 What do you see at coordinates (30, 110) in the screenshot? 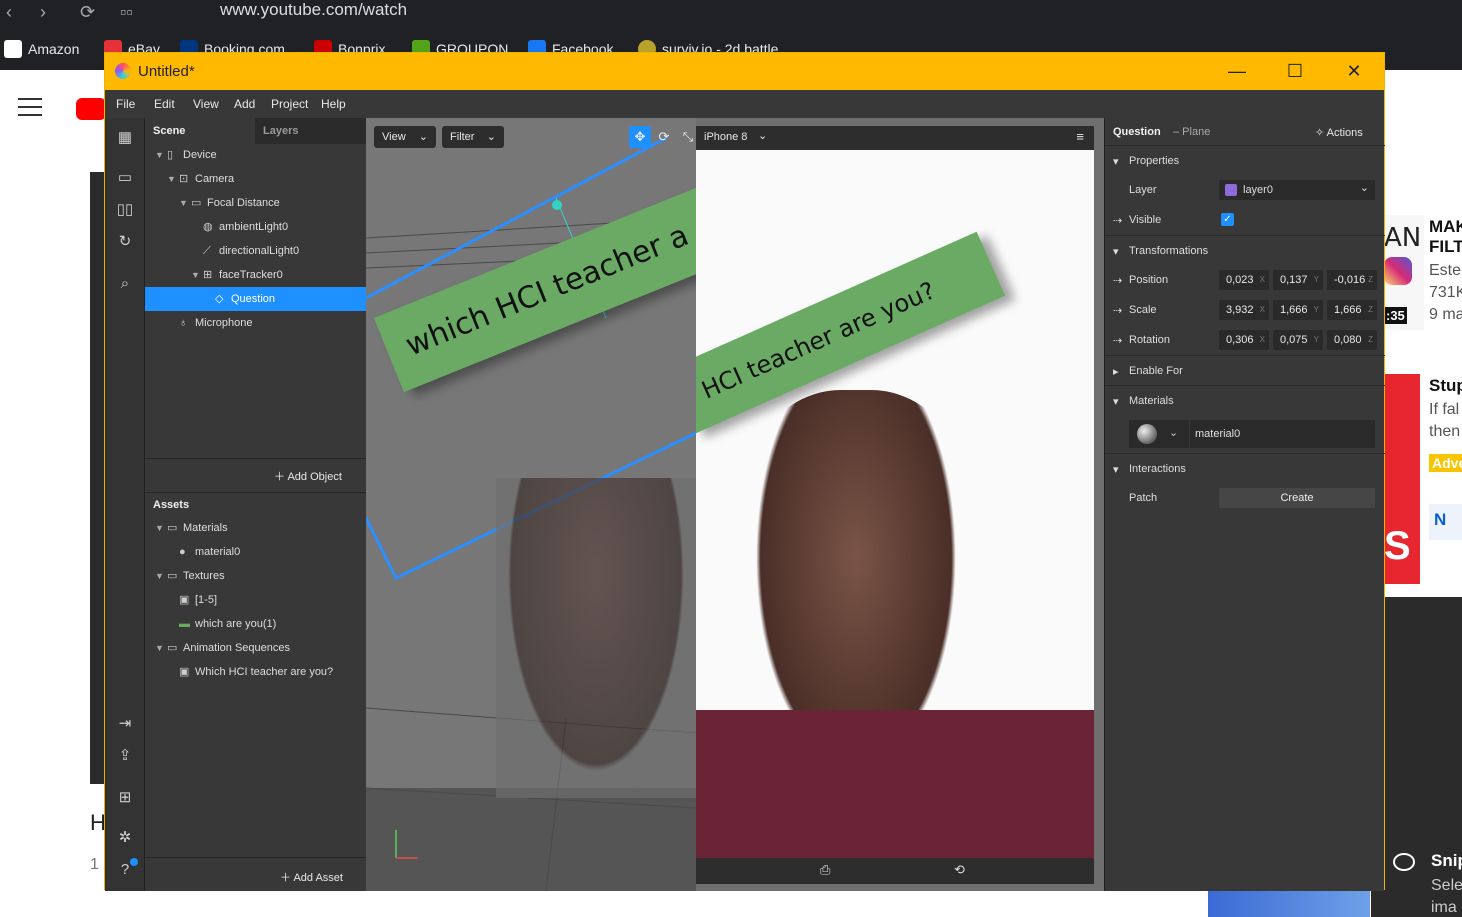
I see `menu-icon` at bounding box center [30, 110].